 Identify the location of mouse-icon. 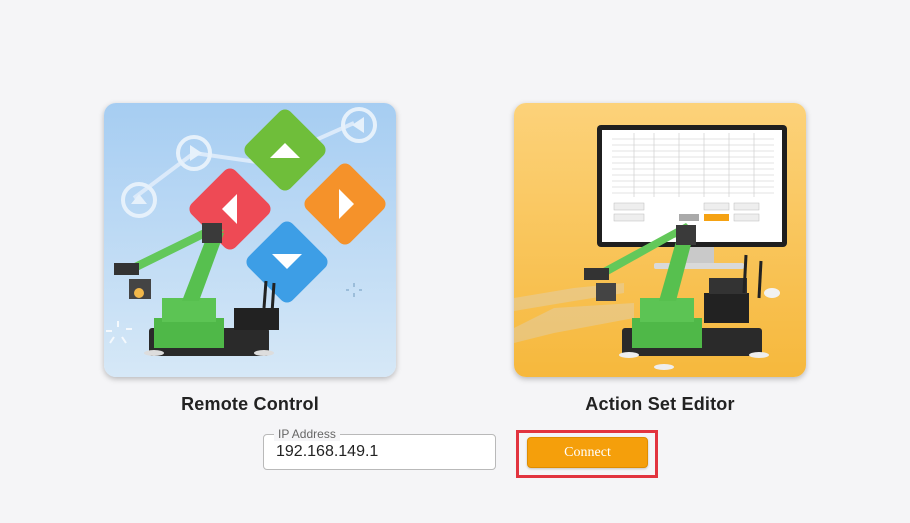
(772, 293).